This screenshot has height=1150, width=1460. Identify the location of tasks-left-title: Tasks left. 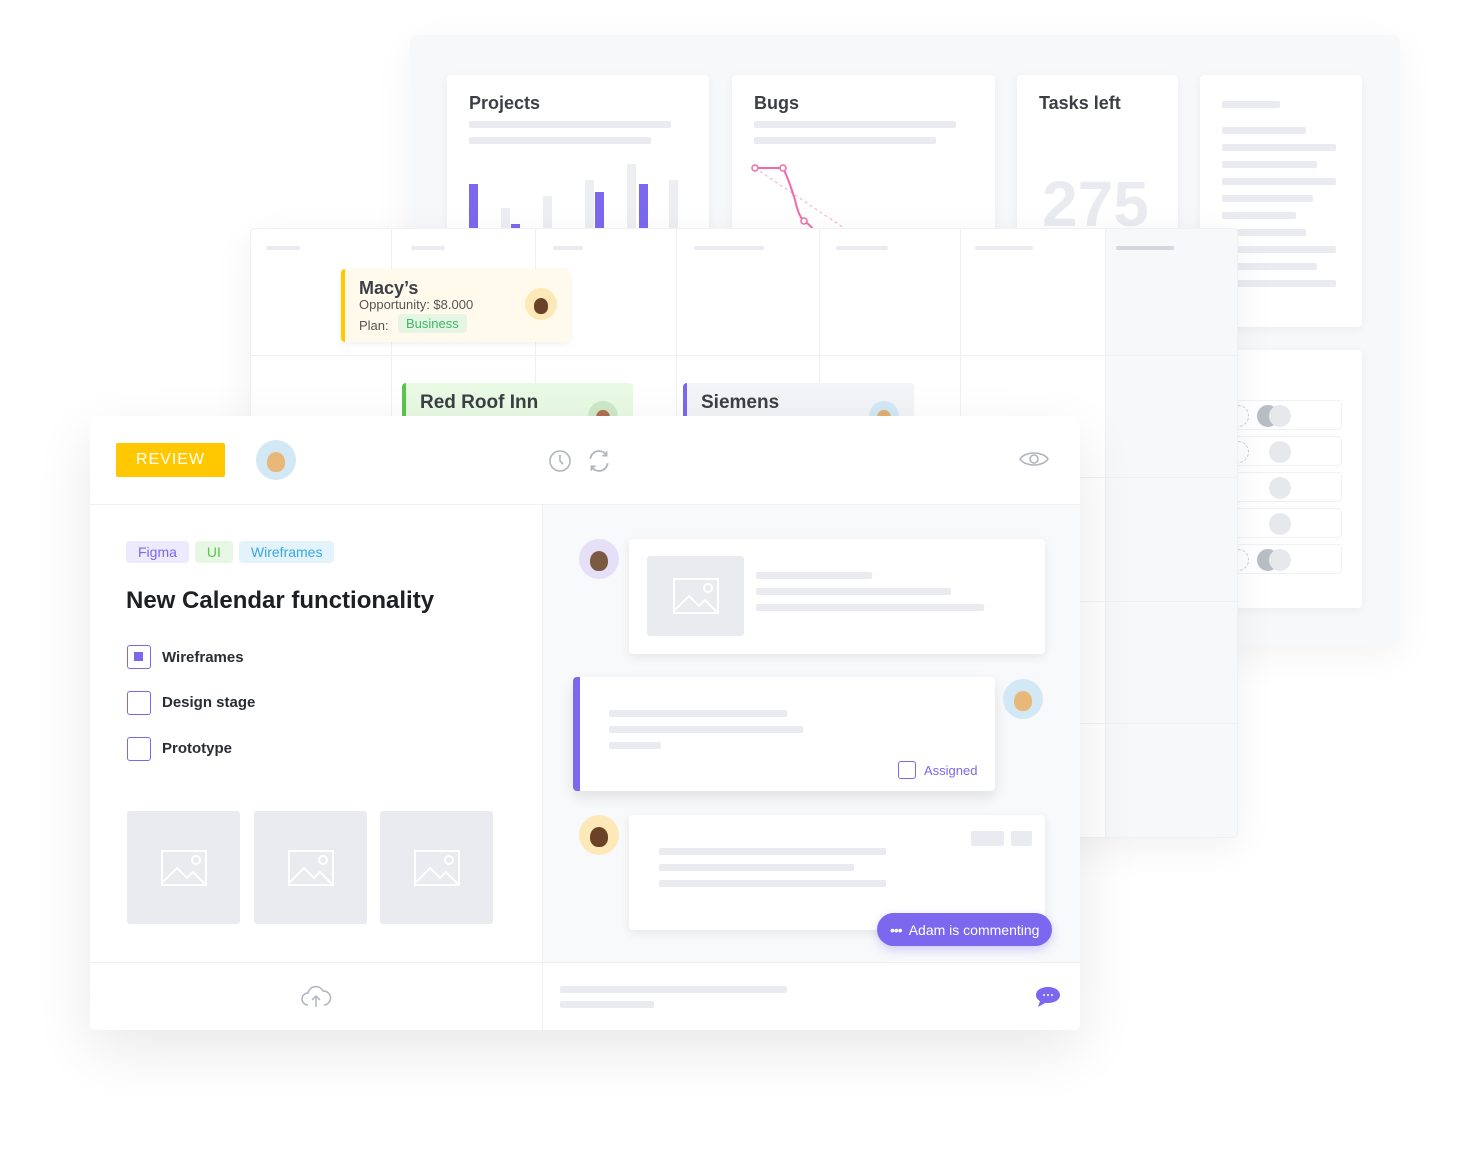
(1080, 103).